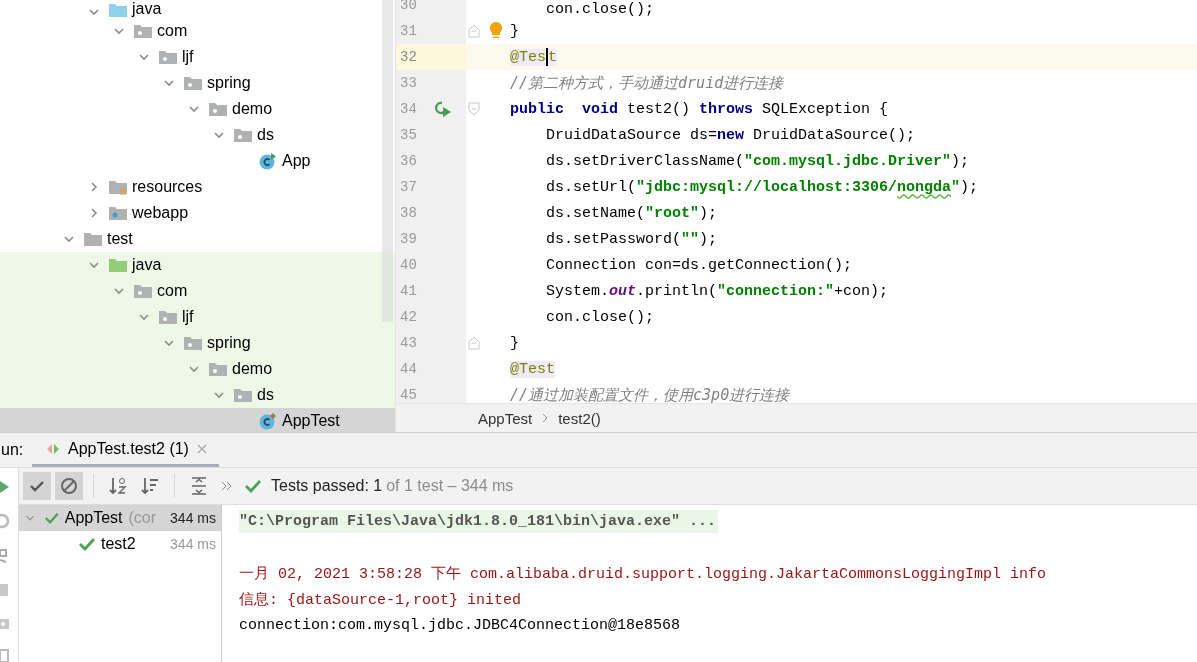 Image resolution: width=1197 pixels, height=662 pixels. What do you see at coordinates (199, 486) in the screenshot?
I see `expand-all-icon` at bounding box center [199, 486].